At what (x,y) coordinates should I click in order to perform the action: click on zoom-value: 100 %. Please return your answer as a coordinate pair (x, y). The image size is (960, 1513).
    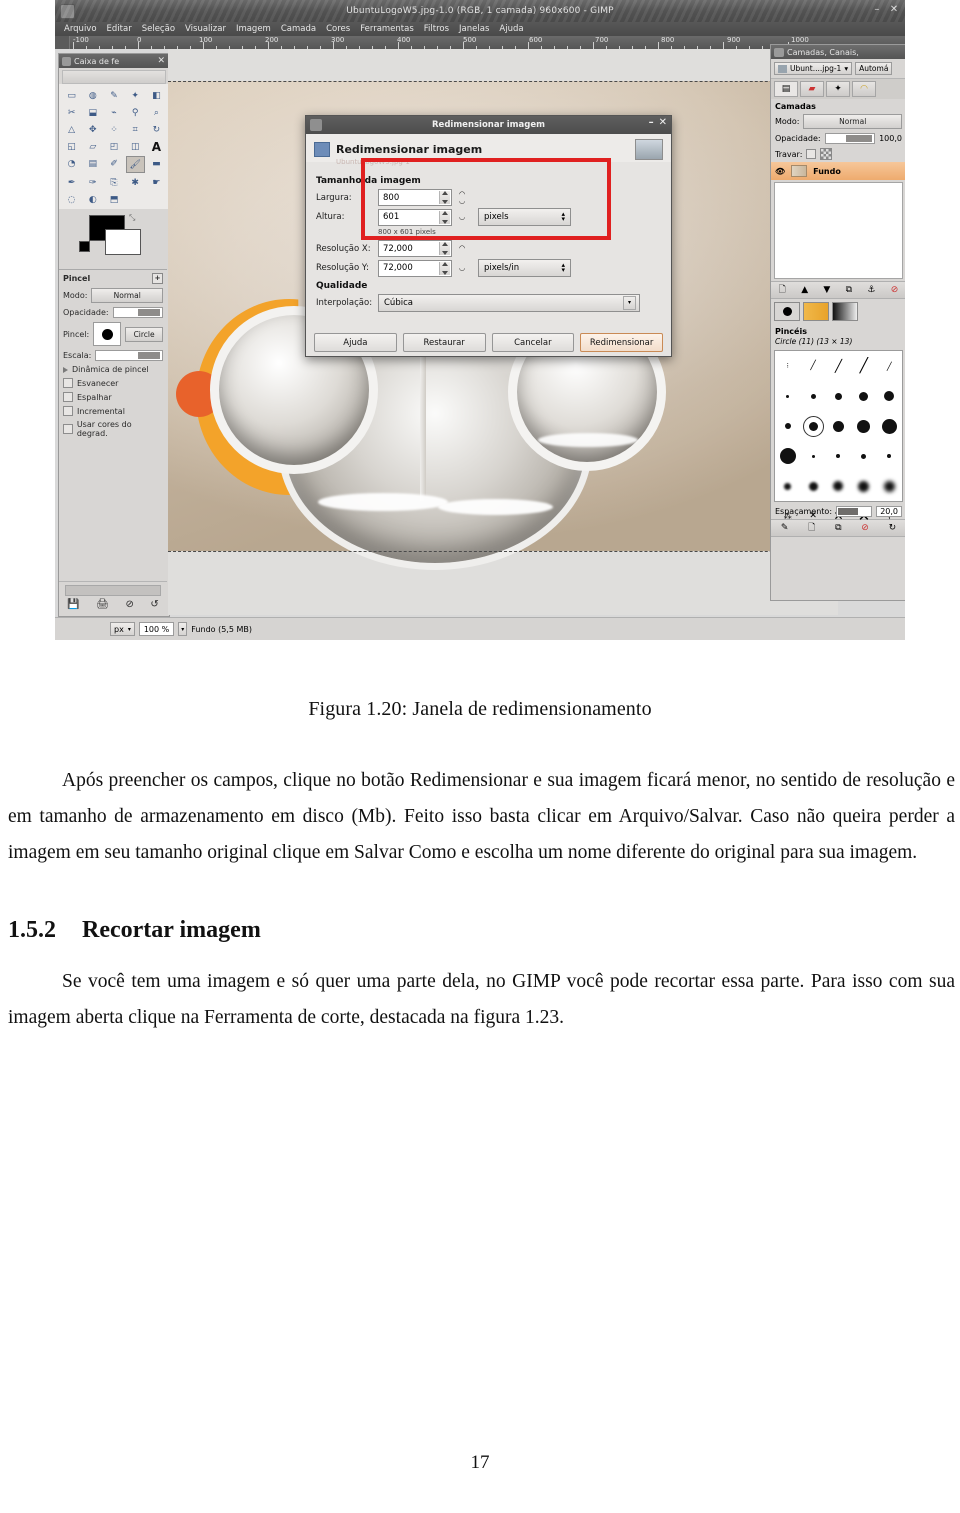
    Looking at the image, I should click on (156, 629).